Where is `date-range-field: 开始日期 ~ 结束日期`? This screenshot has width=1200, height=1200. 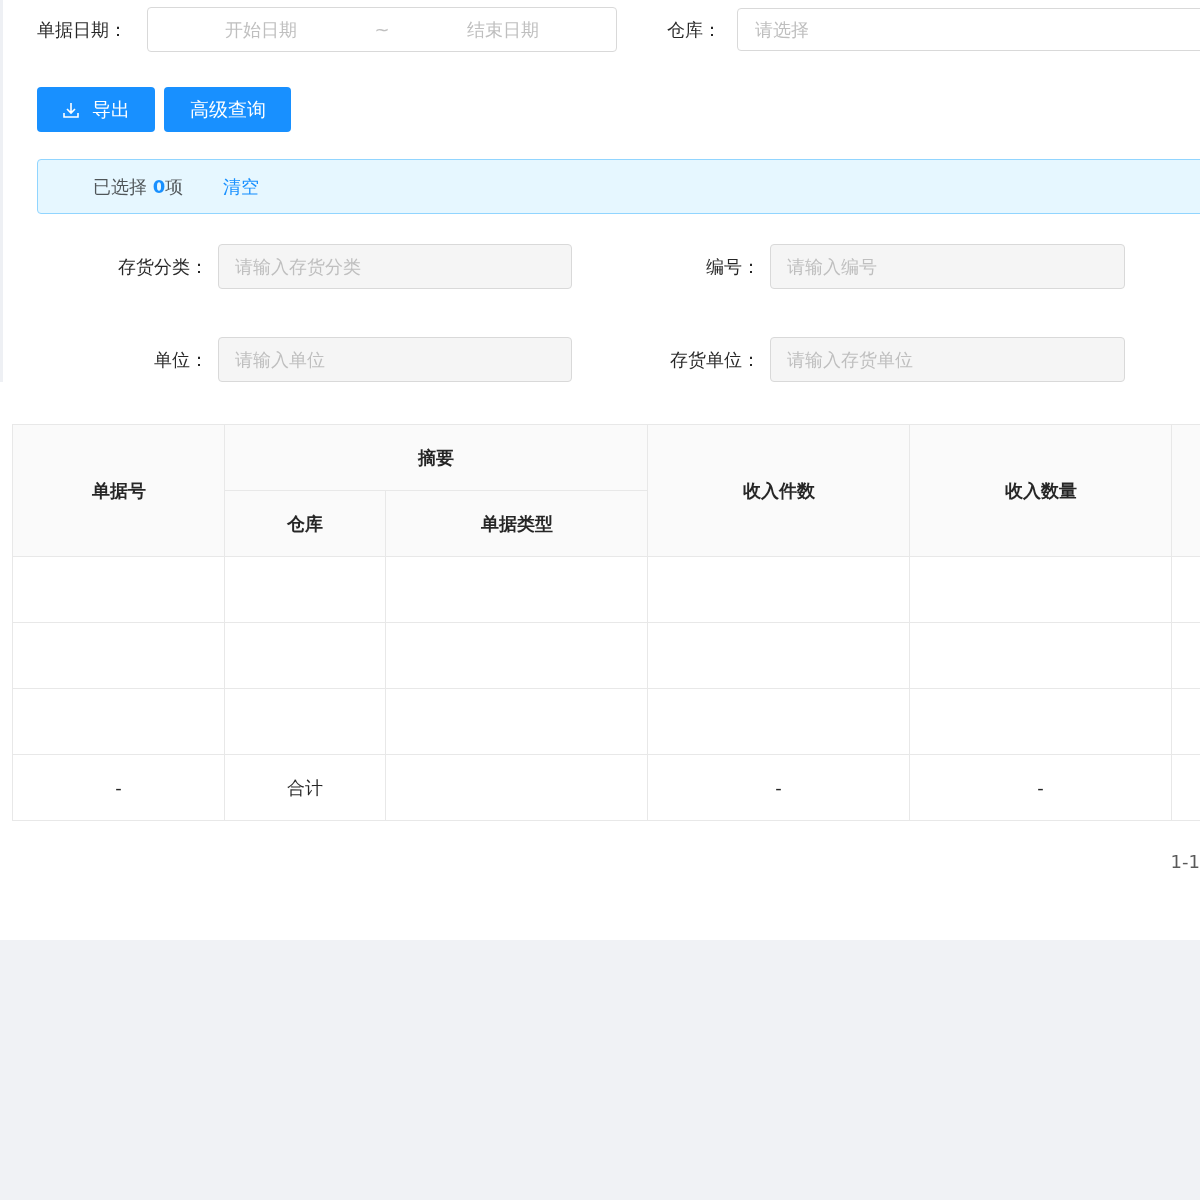 date-range-field: 开始日期 ~ 结束日期 is located at coordinates (382, 29).